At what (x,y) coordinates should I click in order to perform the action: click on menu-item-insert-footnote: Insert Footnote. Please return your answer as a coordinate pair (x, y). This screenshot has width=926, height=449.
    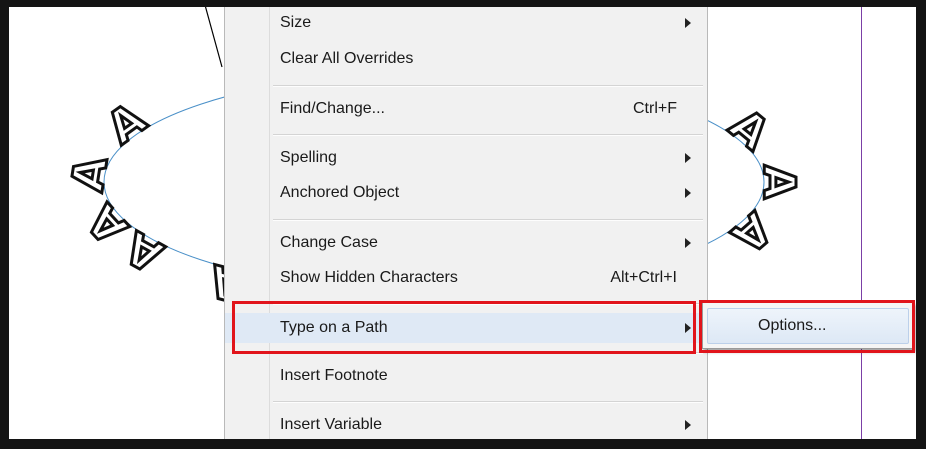
    Looking at the image, I should click on (466, 376).